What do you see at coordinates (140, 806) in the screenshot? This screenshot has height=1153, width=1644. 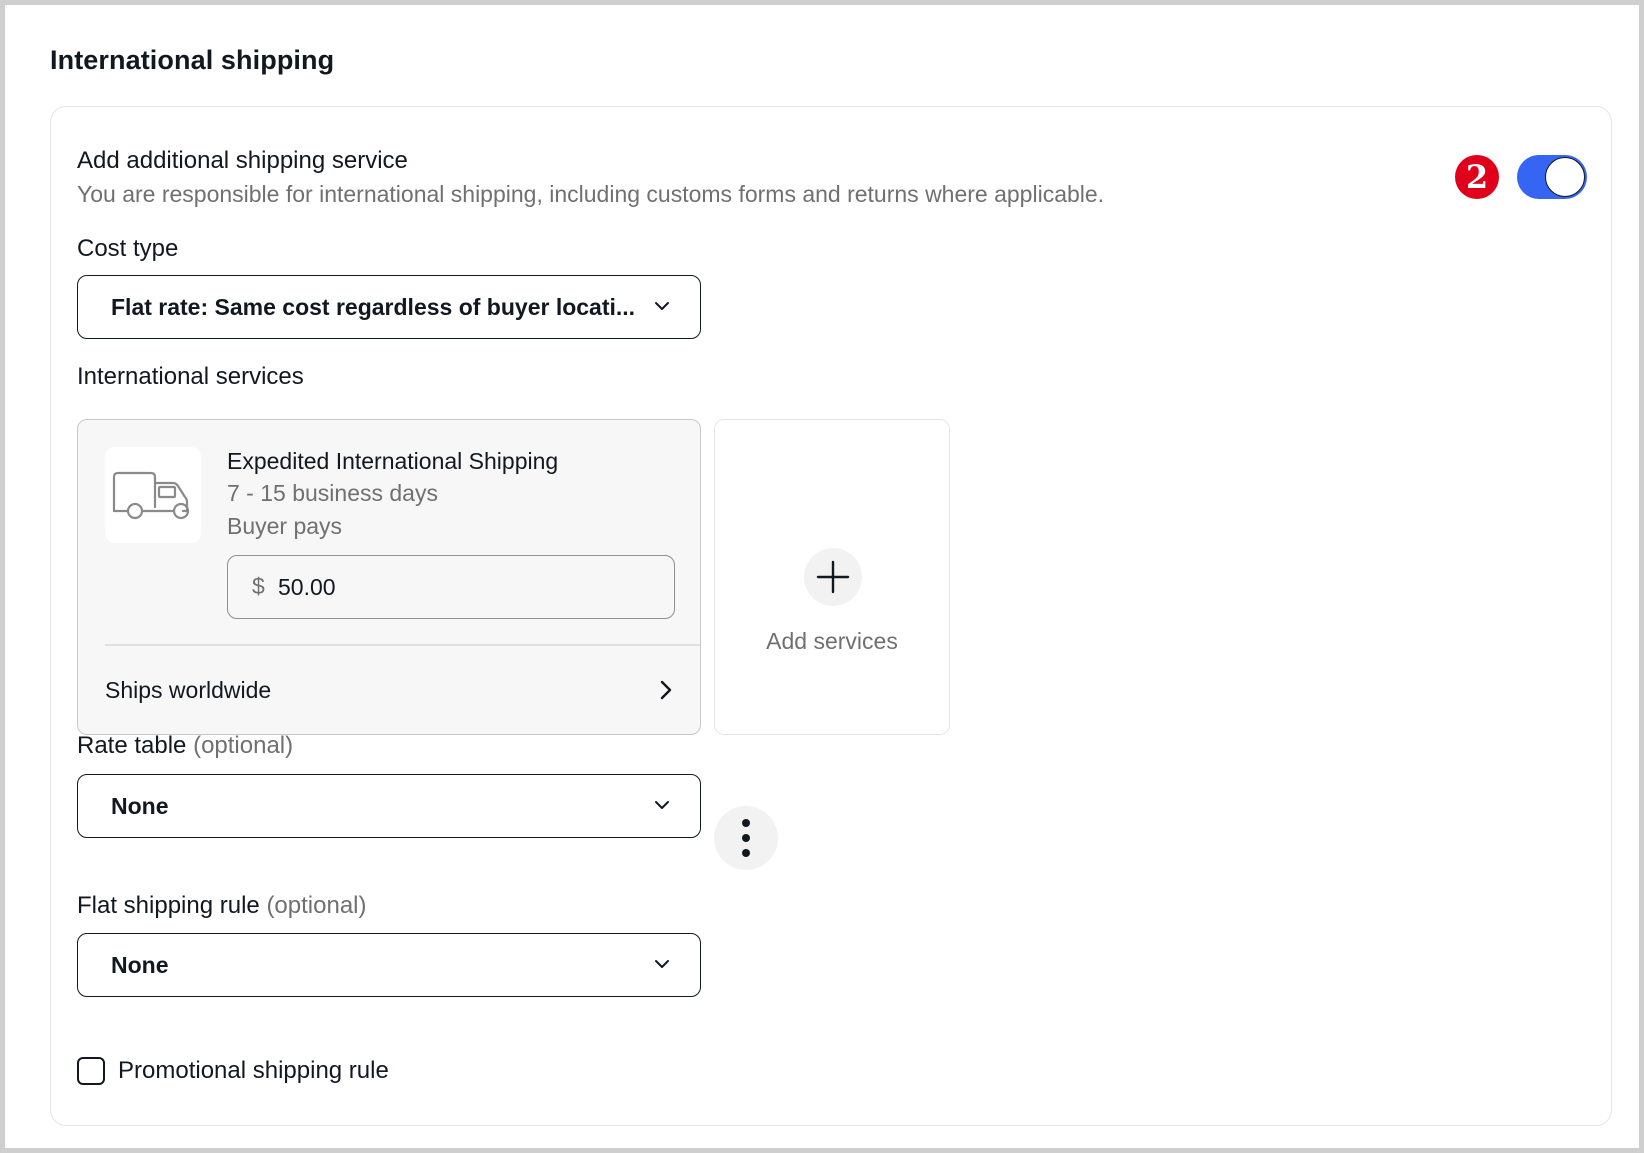 I see `rate-table-value: None` at bounding box center [140, 806].